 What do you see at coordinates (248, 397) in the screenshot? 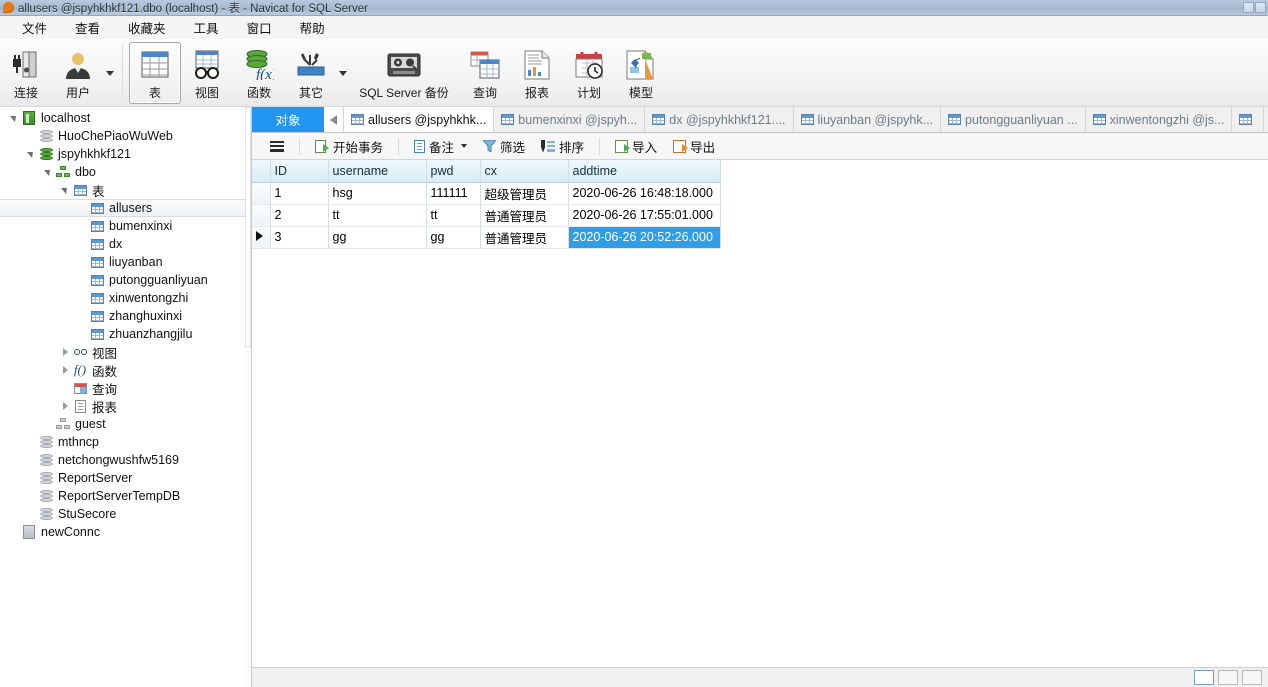
I see `tree-scrollbar` at bounding box center [248, 397].